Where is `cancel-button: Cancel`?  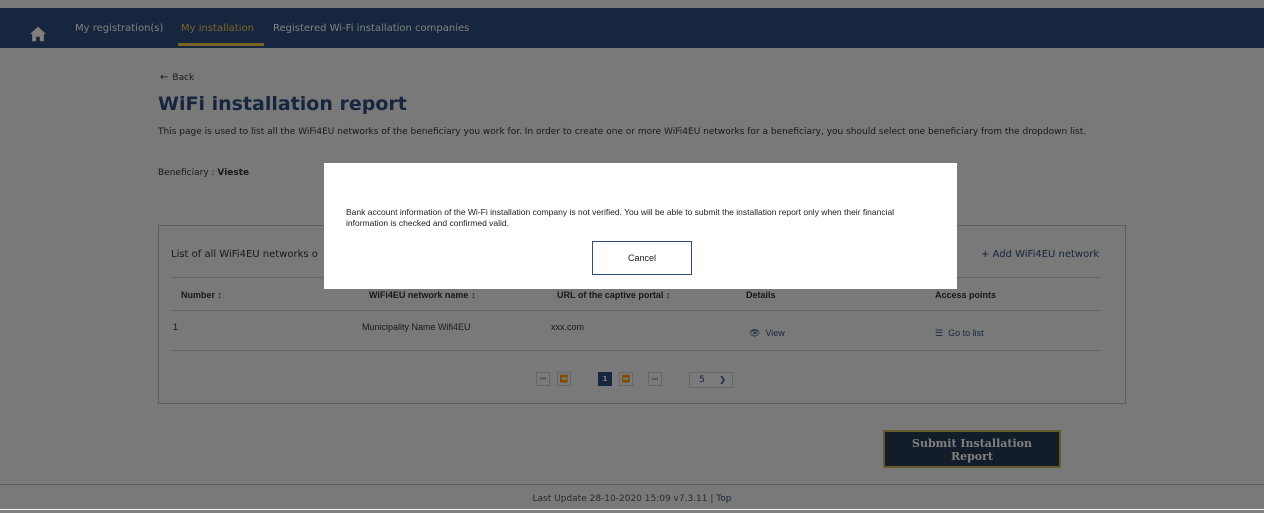 cancel-button: Cancel is located at coordinates (642, 258).